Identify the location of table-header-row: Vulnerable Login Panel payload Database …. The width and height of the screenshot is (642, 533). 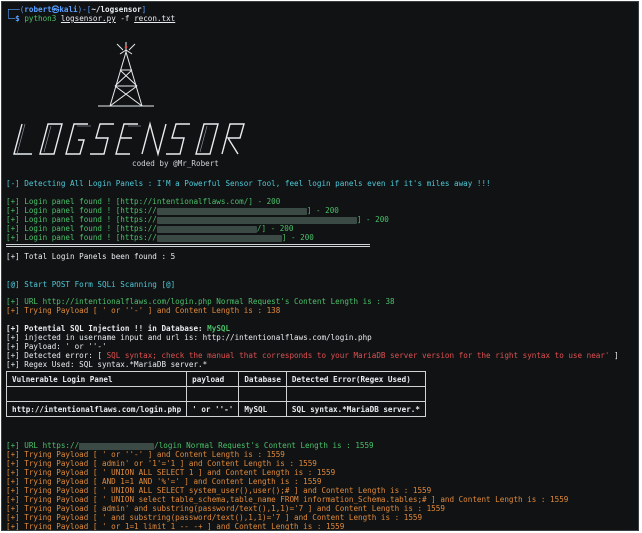
(215, 379).